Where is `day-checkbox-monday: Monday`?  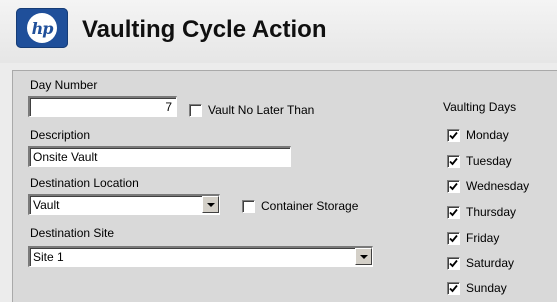
day-checkbox-monday: Monday is located at coordinates (478, 135).